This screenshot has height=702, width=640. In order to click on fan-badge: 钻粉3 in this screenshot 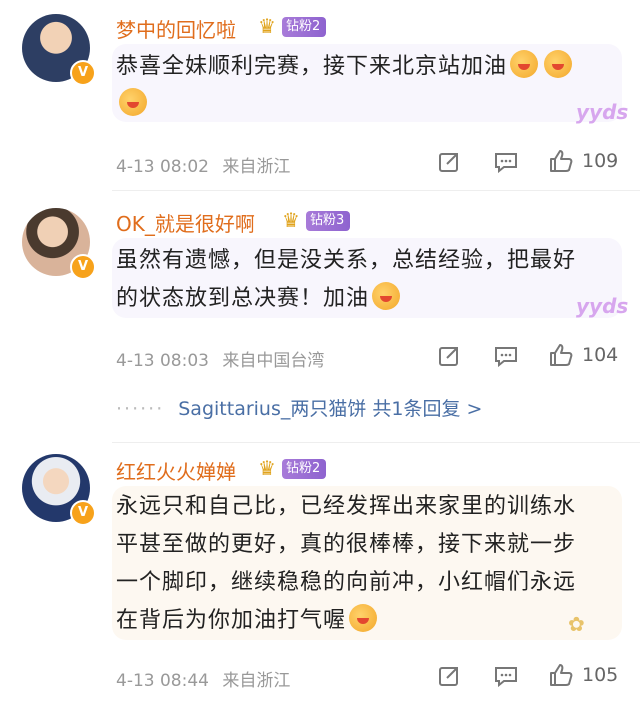, I will do `click(328, 221)`.